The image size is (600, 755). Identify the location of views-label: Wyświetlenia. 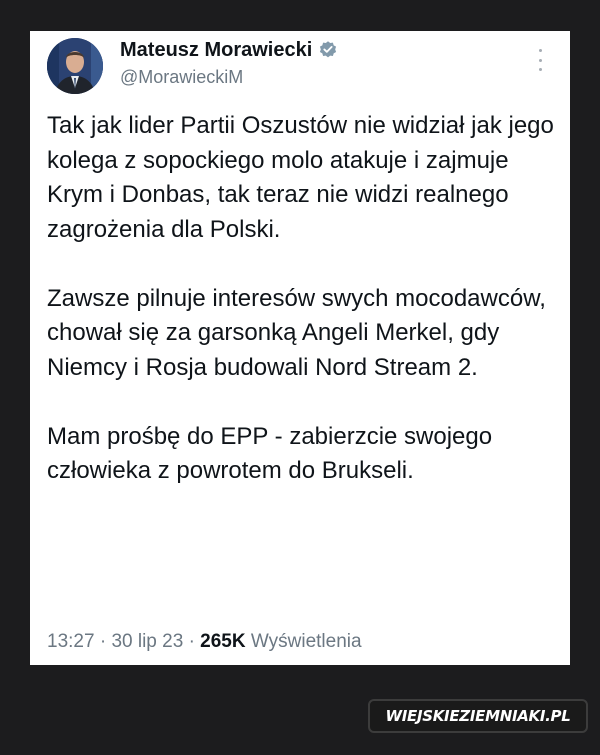
(306, 641).